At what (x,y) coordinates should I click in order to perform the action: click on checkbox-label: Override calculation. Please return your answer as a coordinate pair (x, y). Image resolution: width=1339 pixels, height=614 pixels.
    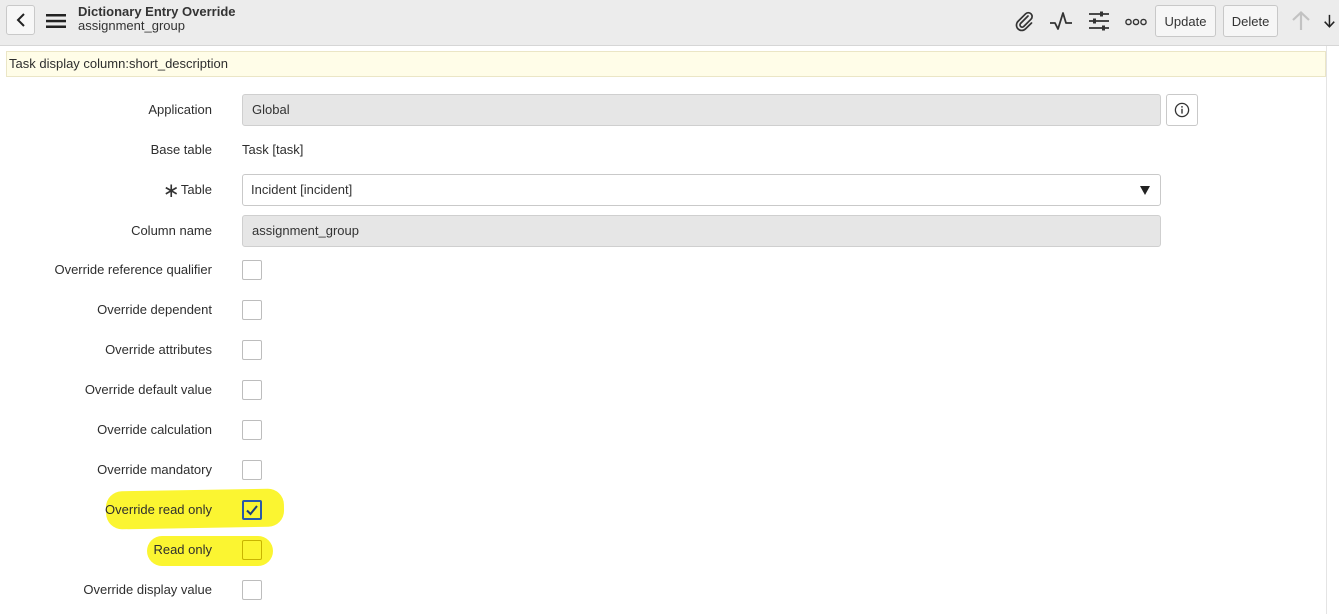
    Looking at the image, I should click on (154, 429).